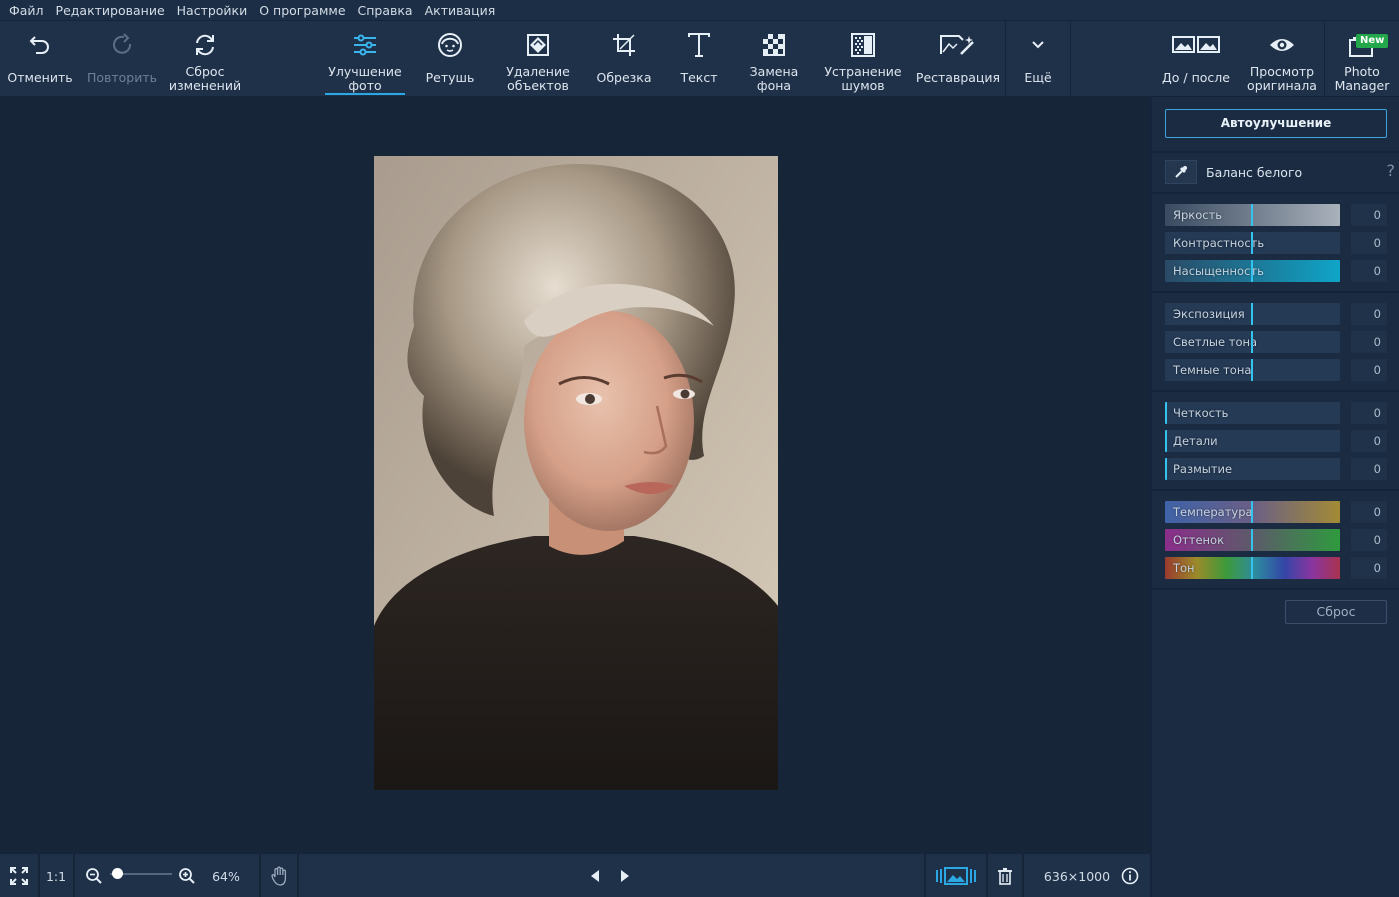  I want to click on crop-icon, so click(624, 45).